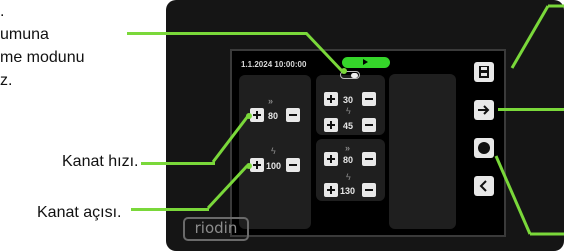  Describe the element at coordinates (422, 151) in the screenshot. I see `right-empty-panel` at that location.